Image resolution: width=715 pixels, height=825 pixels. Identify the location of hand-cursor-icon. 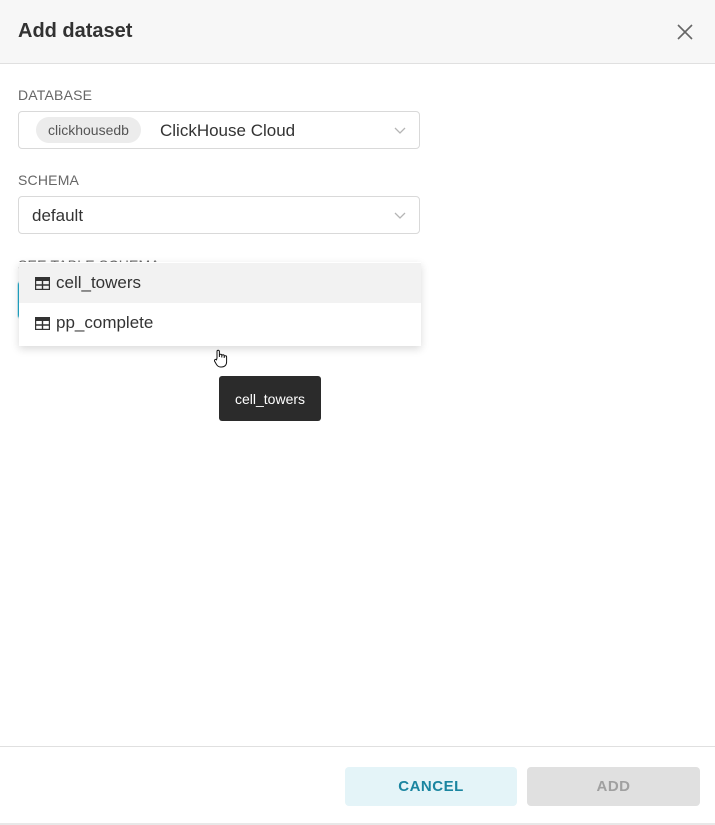
(220, 358).